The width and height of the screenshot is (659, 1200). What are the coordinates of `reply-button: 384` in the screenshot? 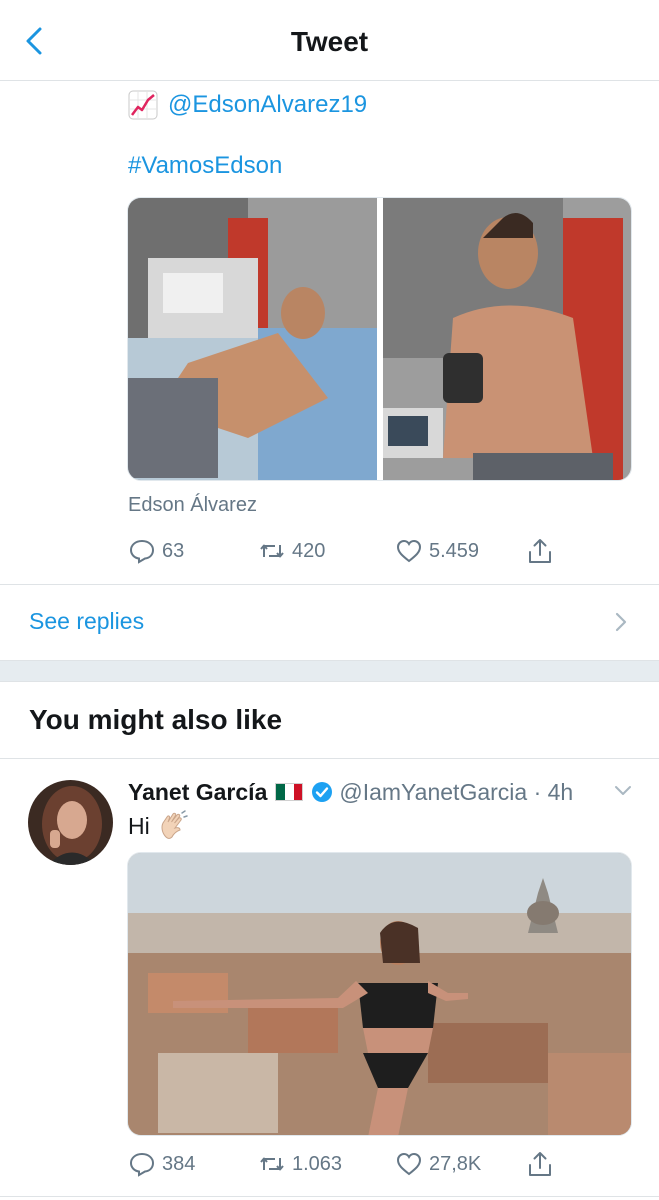 It's located at (161, 1164).